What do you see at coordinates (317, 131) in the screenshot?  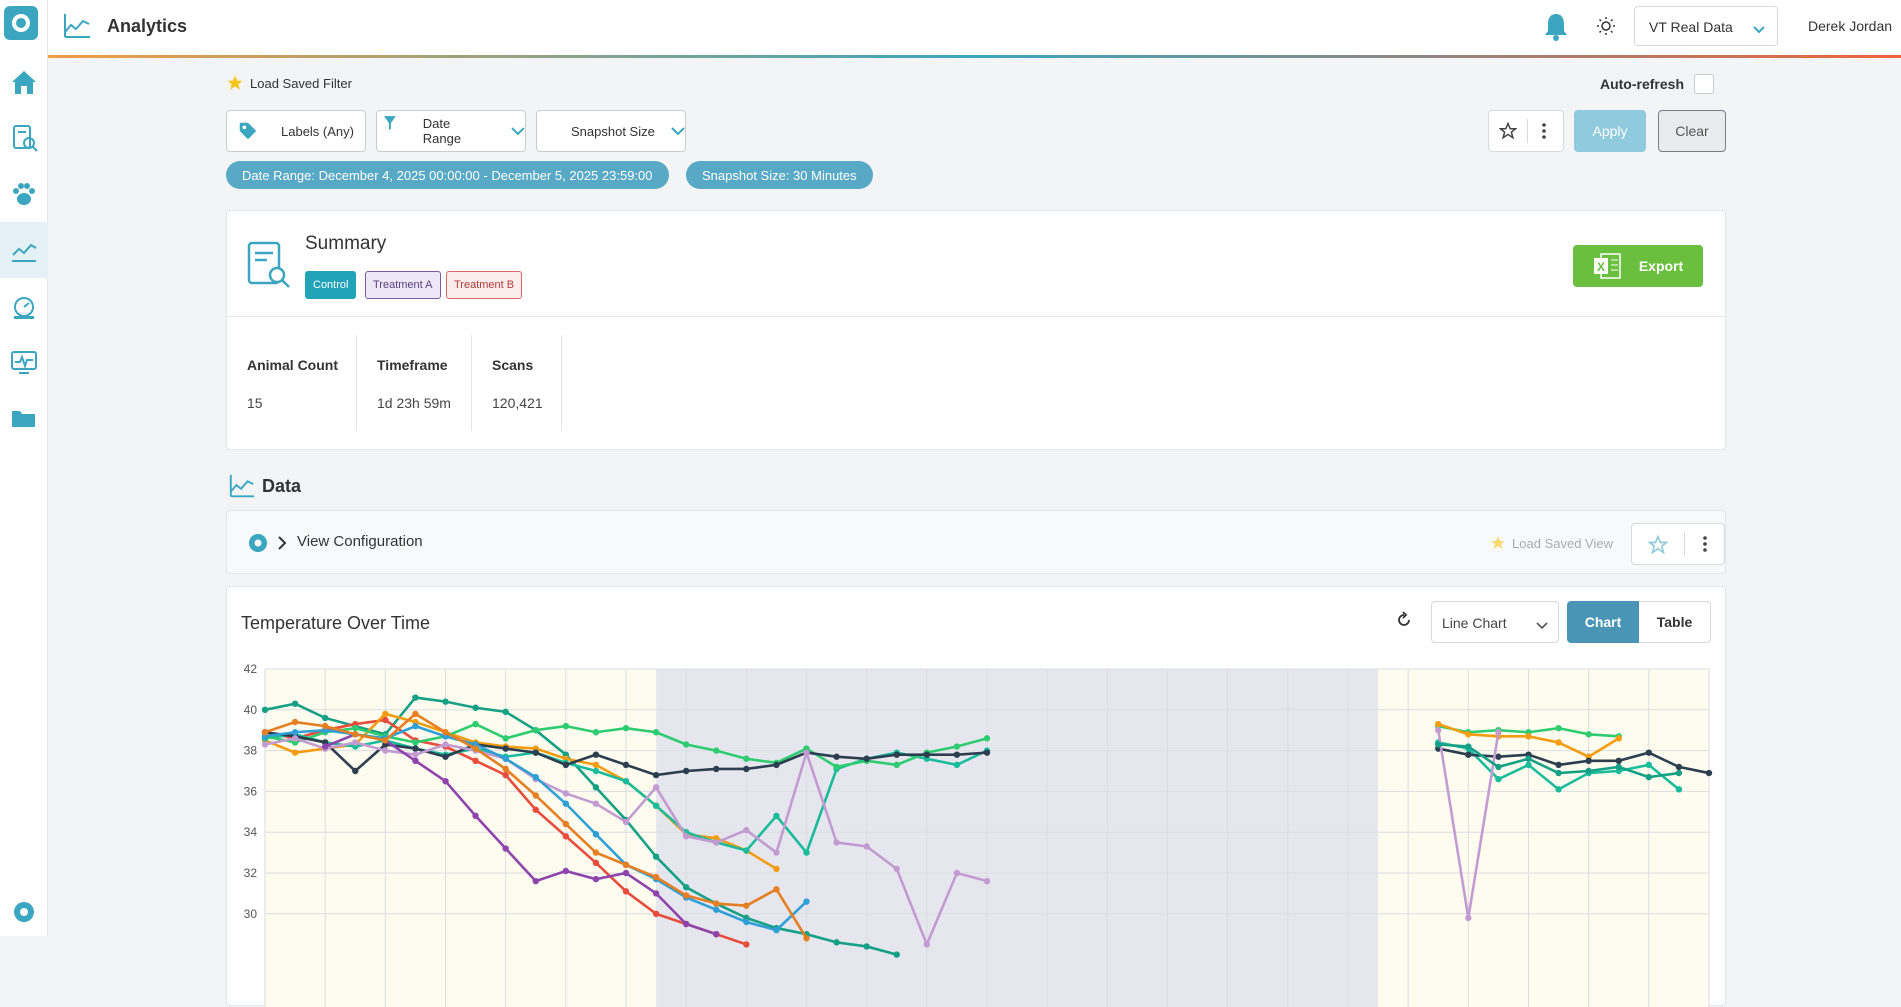 I see `labels-filter-label: Labels (Any)` at bounding box center [317, 131].